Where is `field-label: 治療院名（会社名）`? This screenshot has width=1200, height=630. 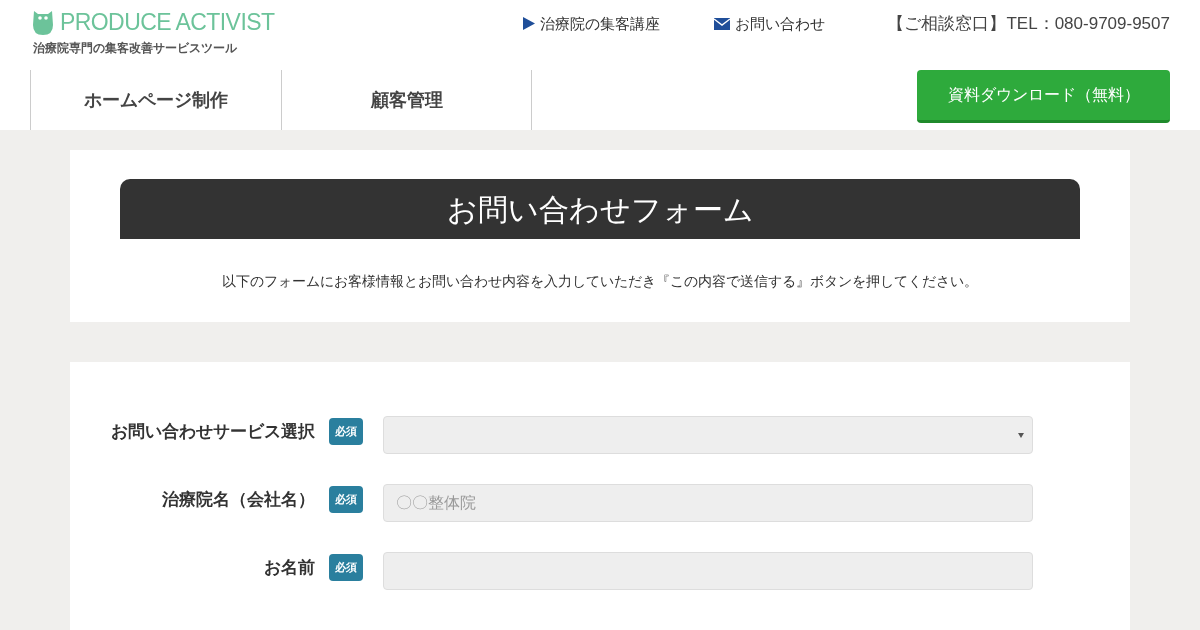 field-label: 治療院名（会社名） is located at coordinates (238, 499).